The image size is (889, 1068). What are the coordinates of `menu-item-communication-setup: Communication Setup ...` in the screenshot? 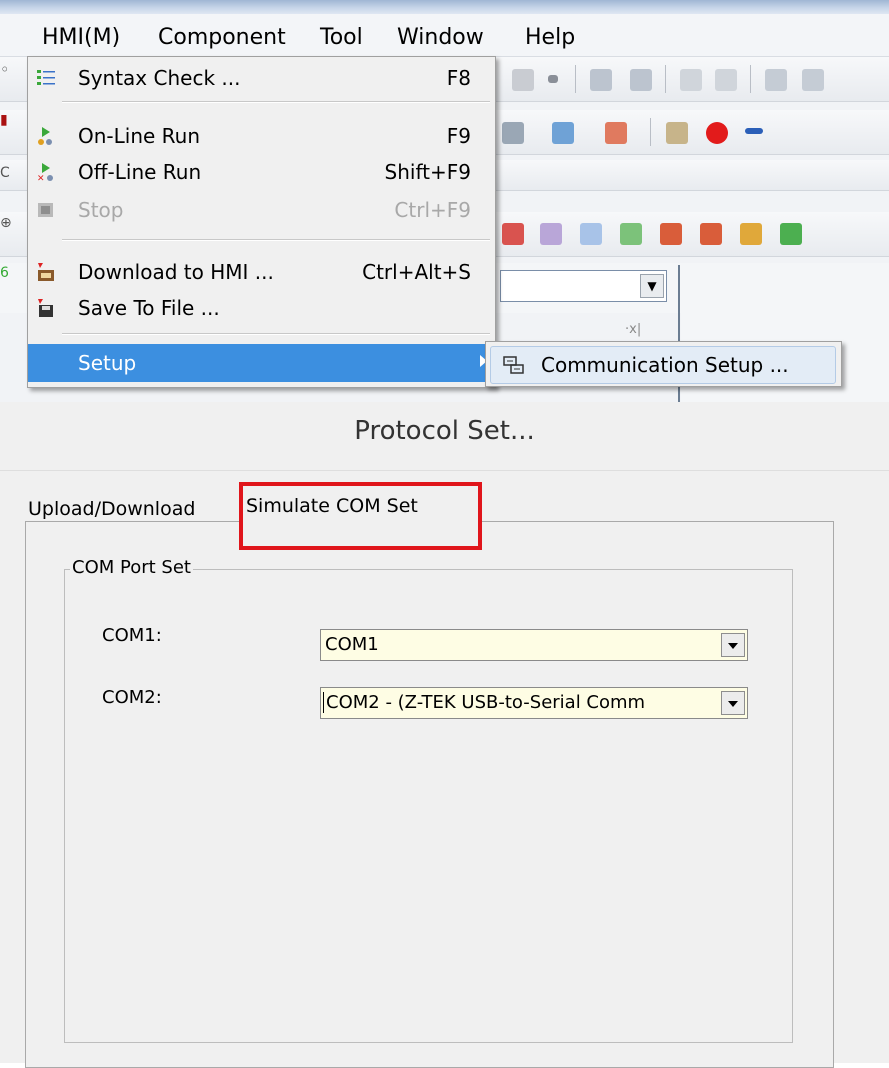 It's located at (663, 365).